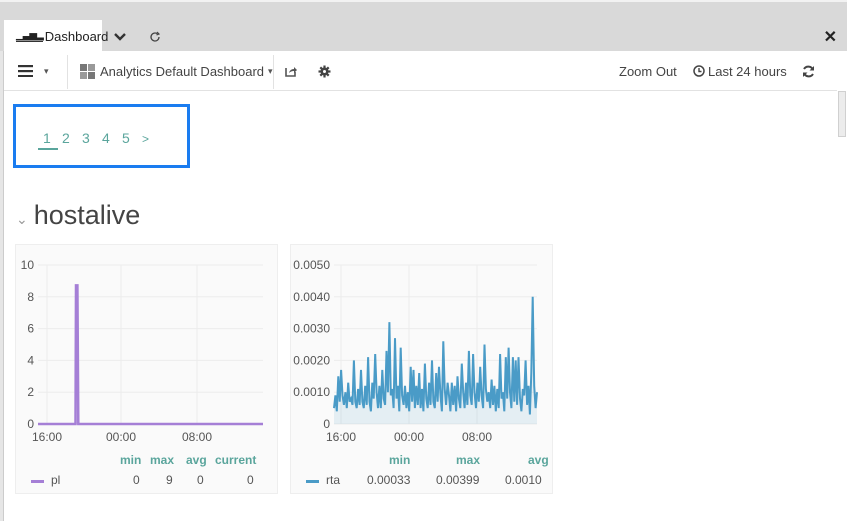 The height and width of the screenshot is (521, 847). I want to click on hamburger-icon, so click(25, 71).